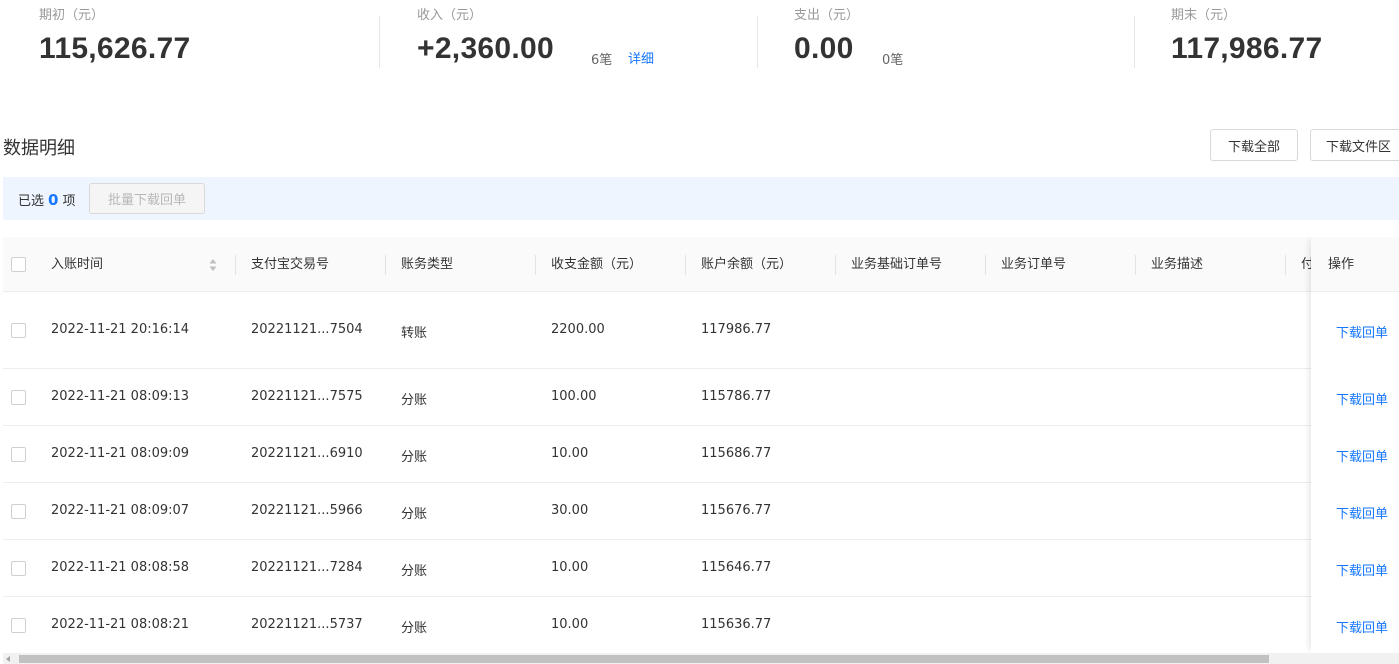  Describe the element at coordinates (641, 57) in the screenshot. I see `income-detail-link: 详细` at that location.